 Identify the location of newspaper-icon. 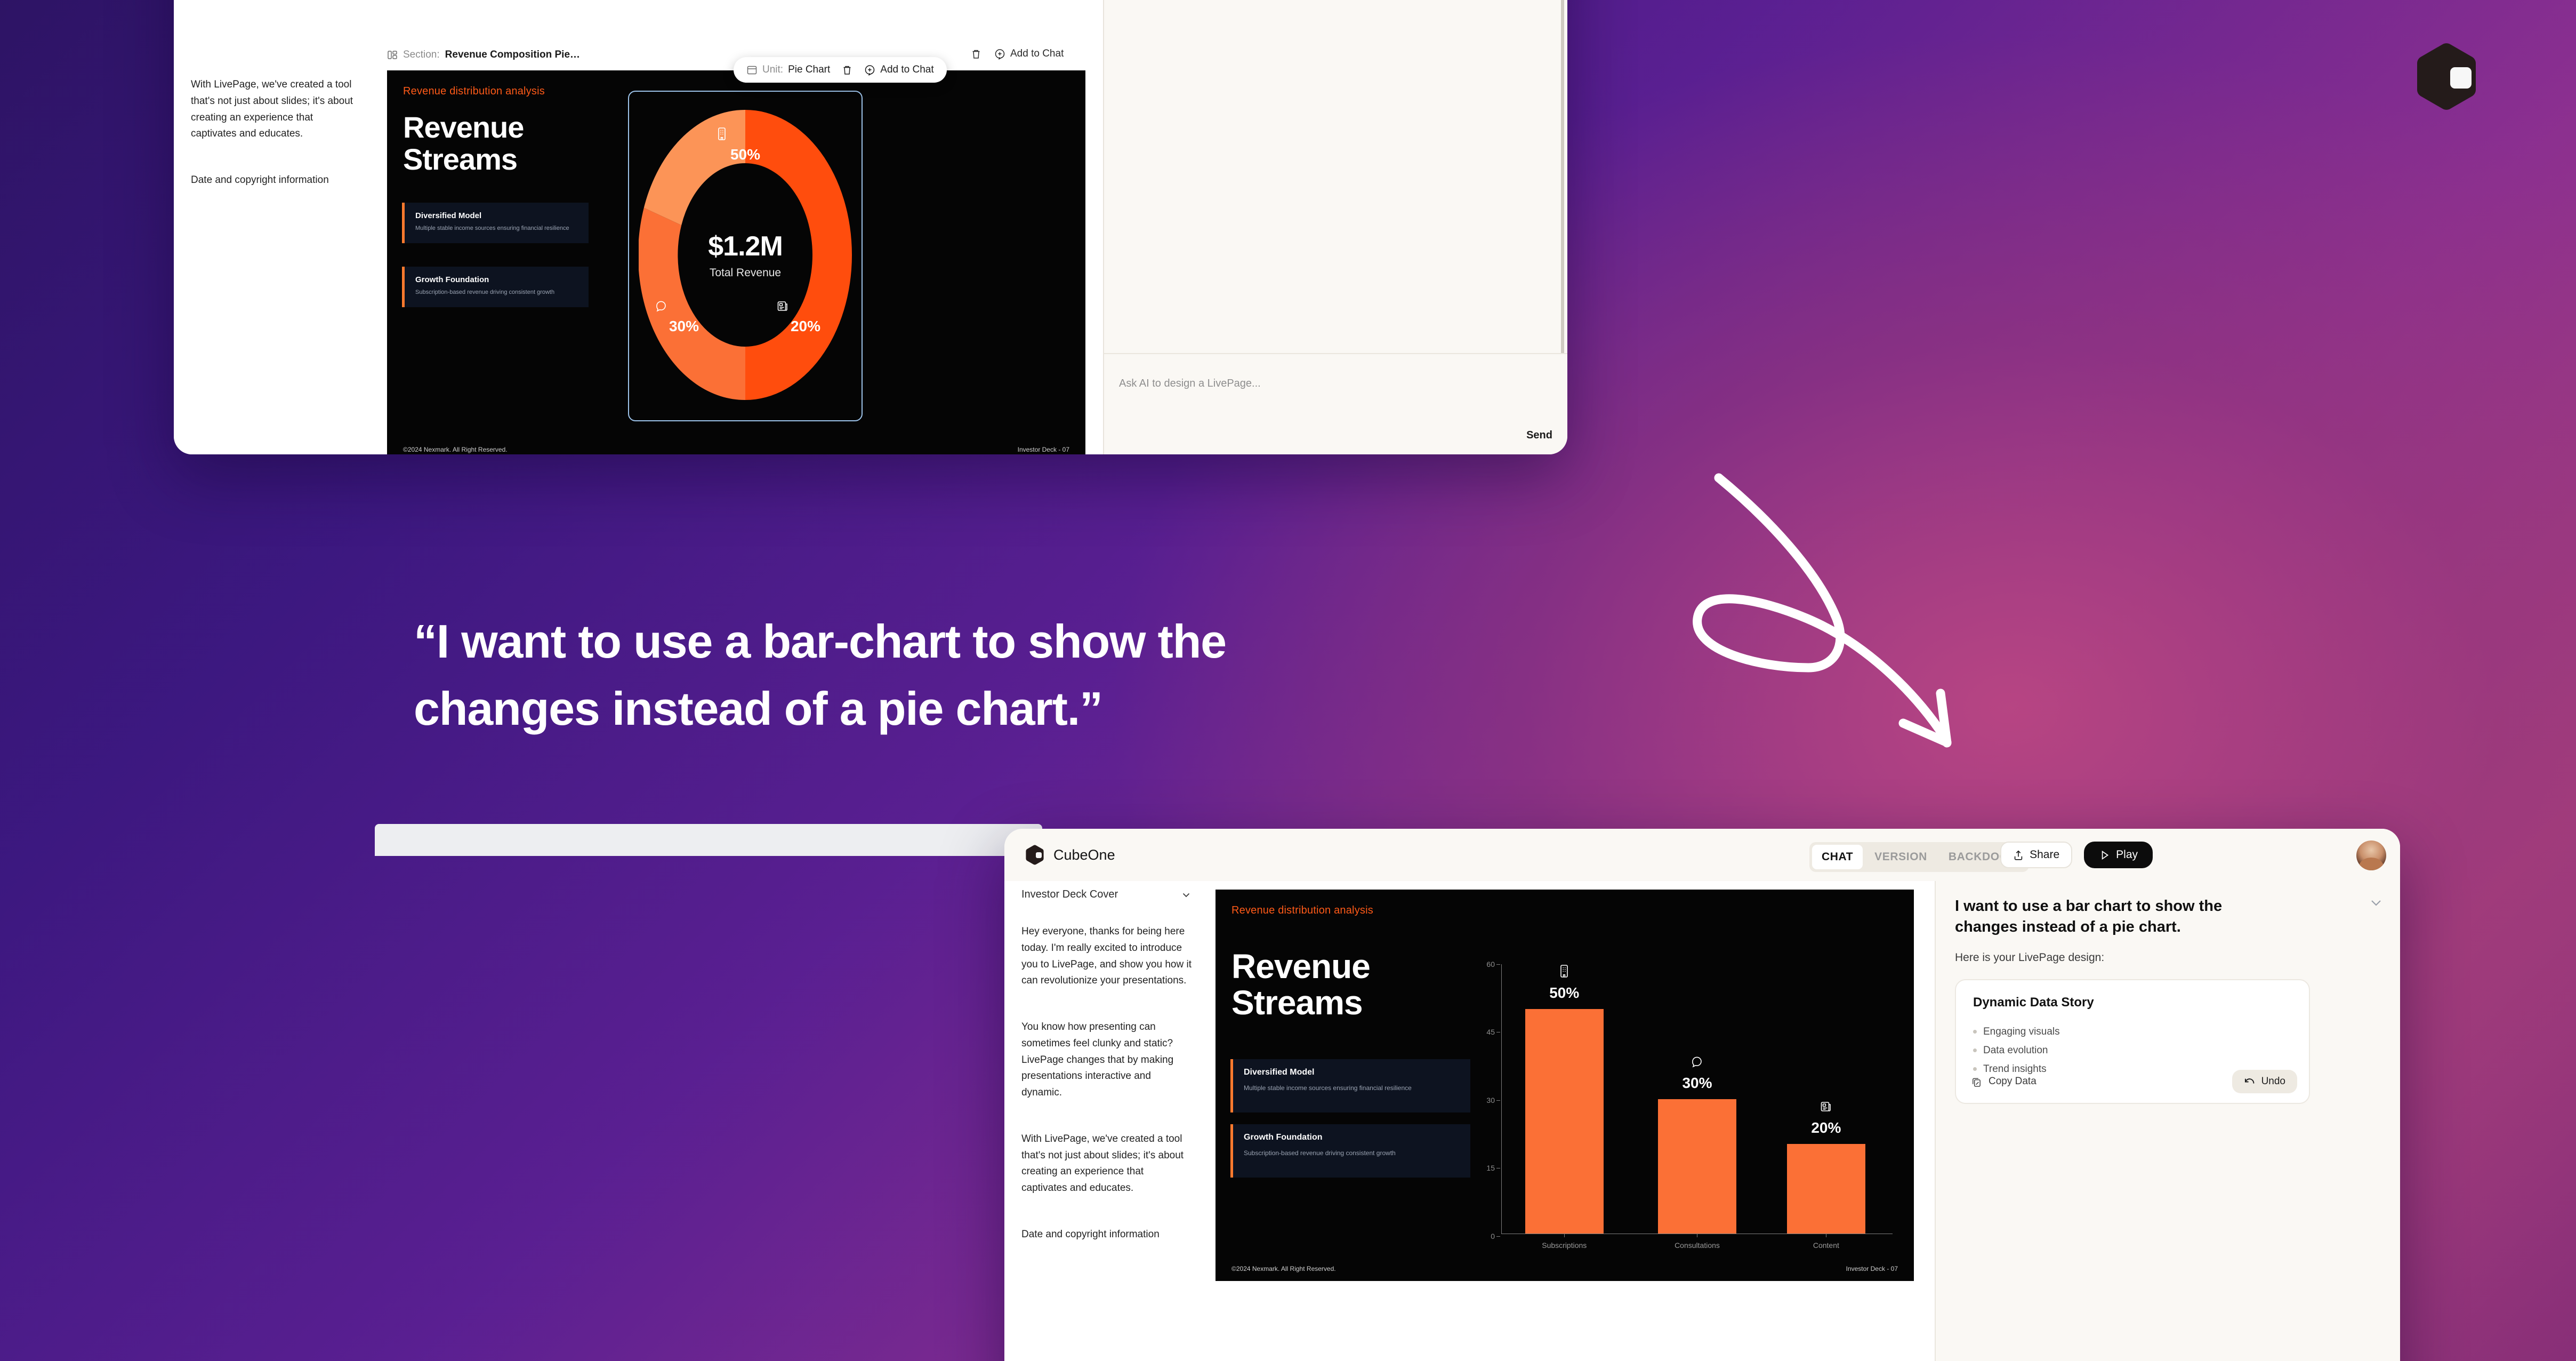
(1826, 1106).